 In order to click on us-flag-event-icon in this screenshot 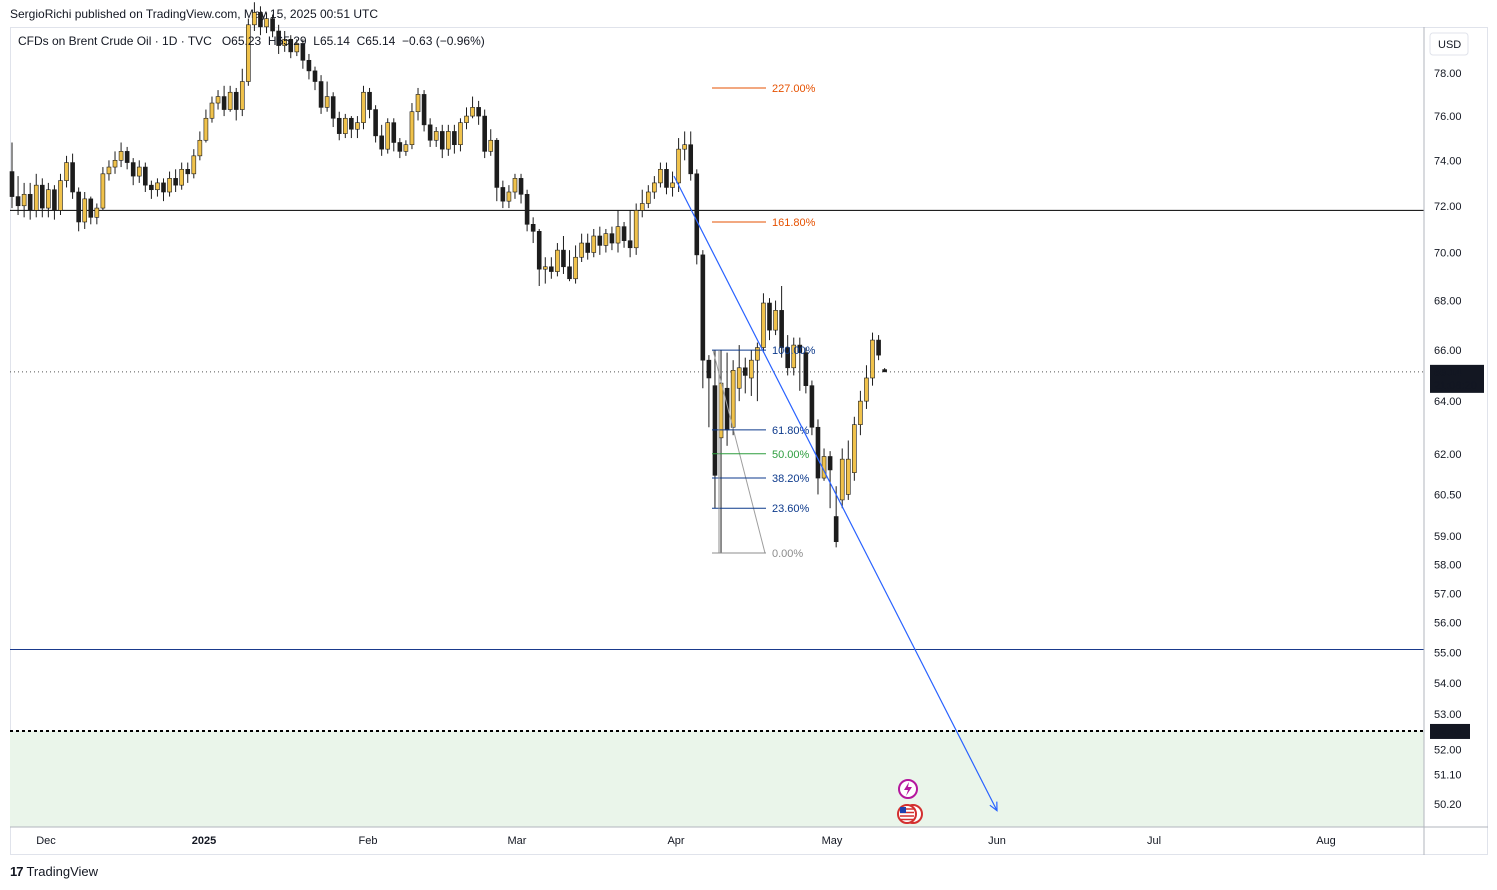, I will do `click(910, 814)`.